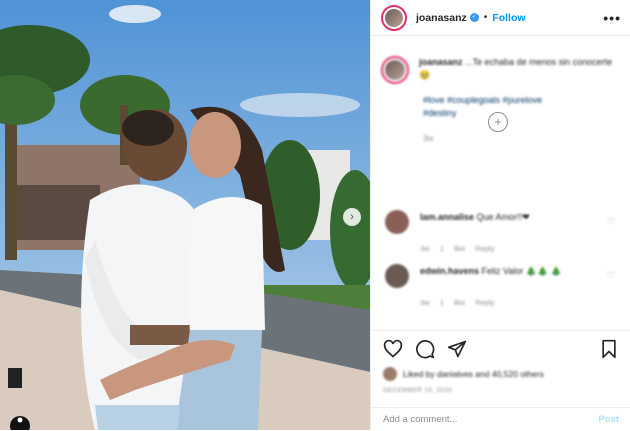 Image resolution: width=630 pixels, height=431 pixels. What do you see at coordinates (609, 349) in the screenshot?
I see `save-icon` at bounding box center [609, 349].